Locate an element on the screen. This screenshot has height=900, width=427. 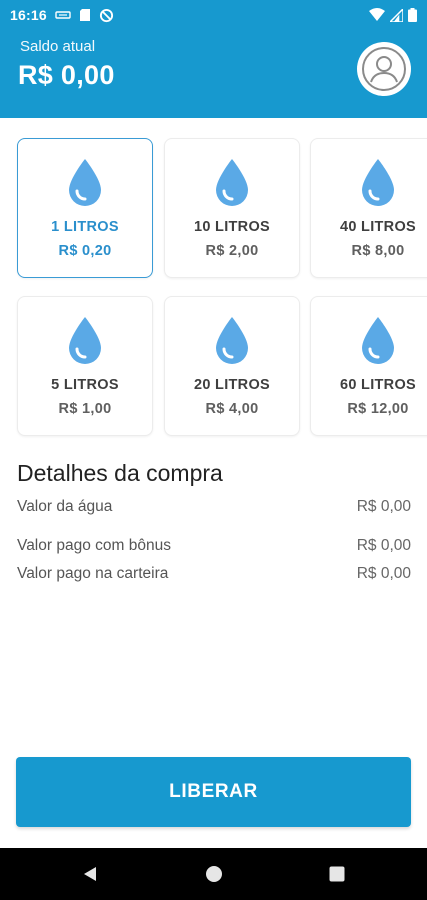
system-nav-bar is located at coordinates (213, 874).